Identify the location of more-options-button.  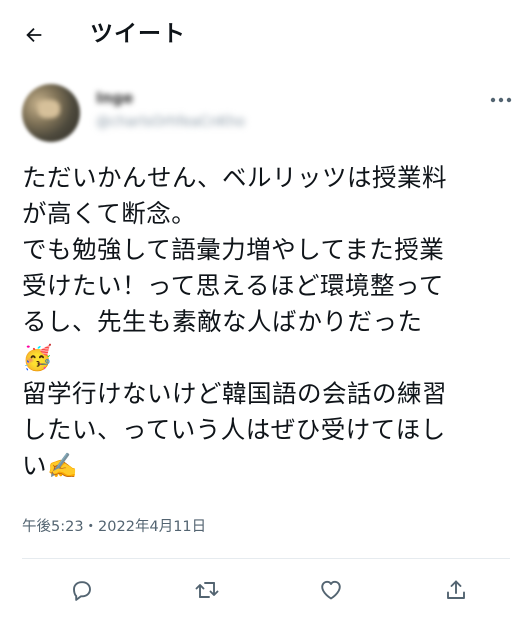
(501, 100).